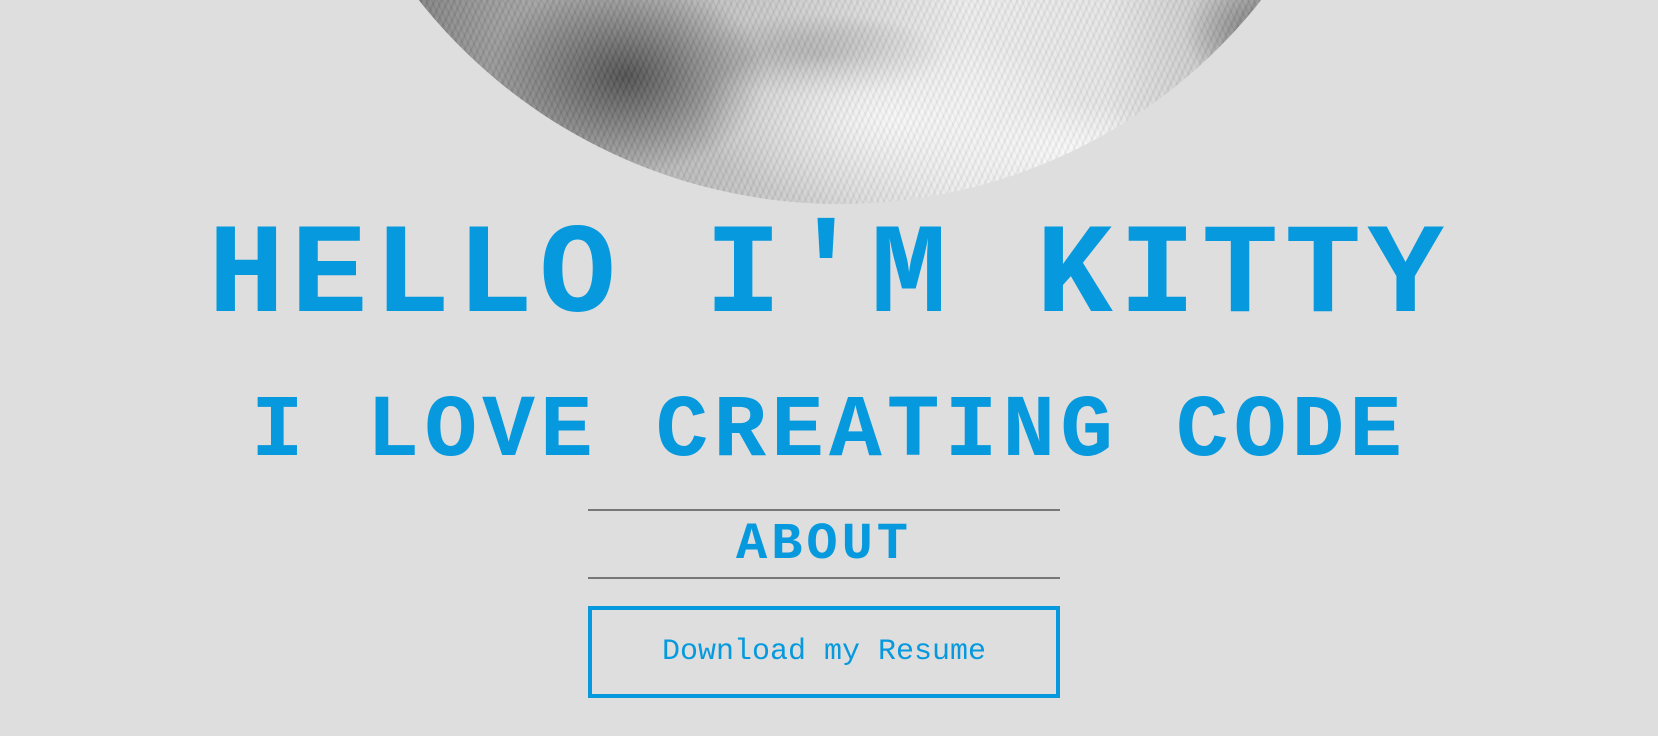 Image resolution: width=1658 pixels, height=736 pixels. I want to click on about-link: ABOUT, so click(824, 544).